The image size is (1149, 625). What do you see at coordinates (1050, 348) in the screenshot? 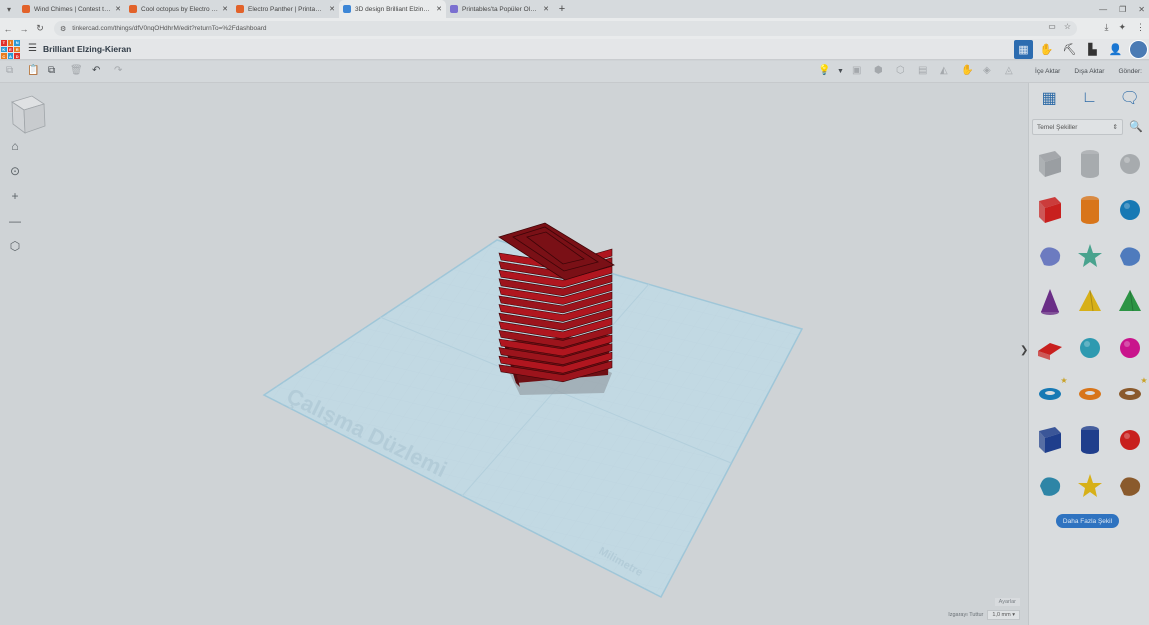
I see `shape-text` at bounding box center [1050, 348].